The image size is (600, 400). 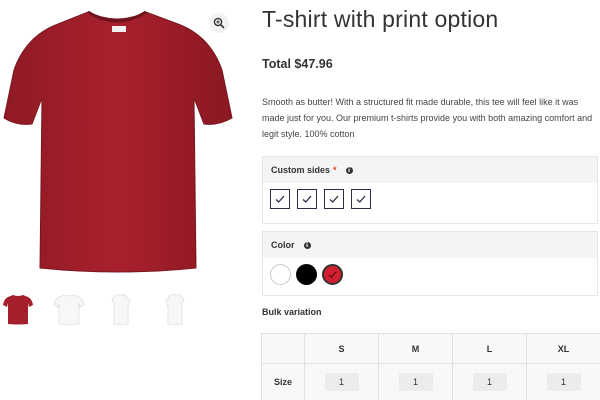 What do you see at coordinates (283, 348) in the screenshot?
I see `table-corner-cell` at bounding box center [283, 348].